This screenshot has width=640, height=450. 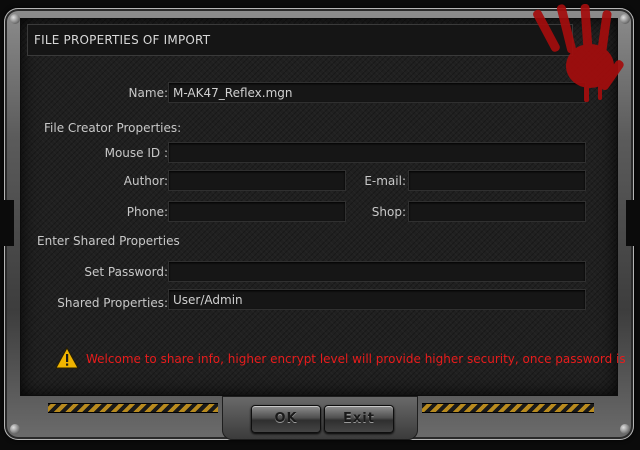 I want to click on frame-notch-right, so click(x=633, y=223).